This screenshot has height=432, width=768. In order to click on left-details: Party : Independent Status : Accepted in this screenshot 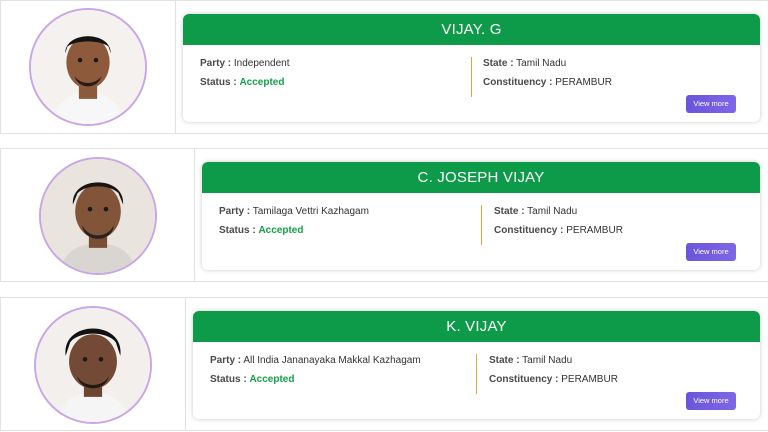, I will do `click(245, 73)`.